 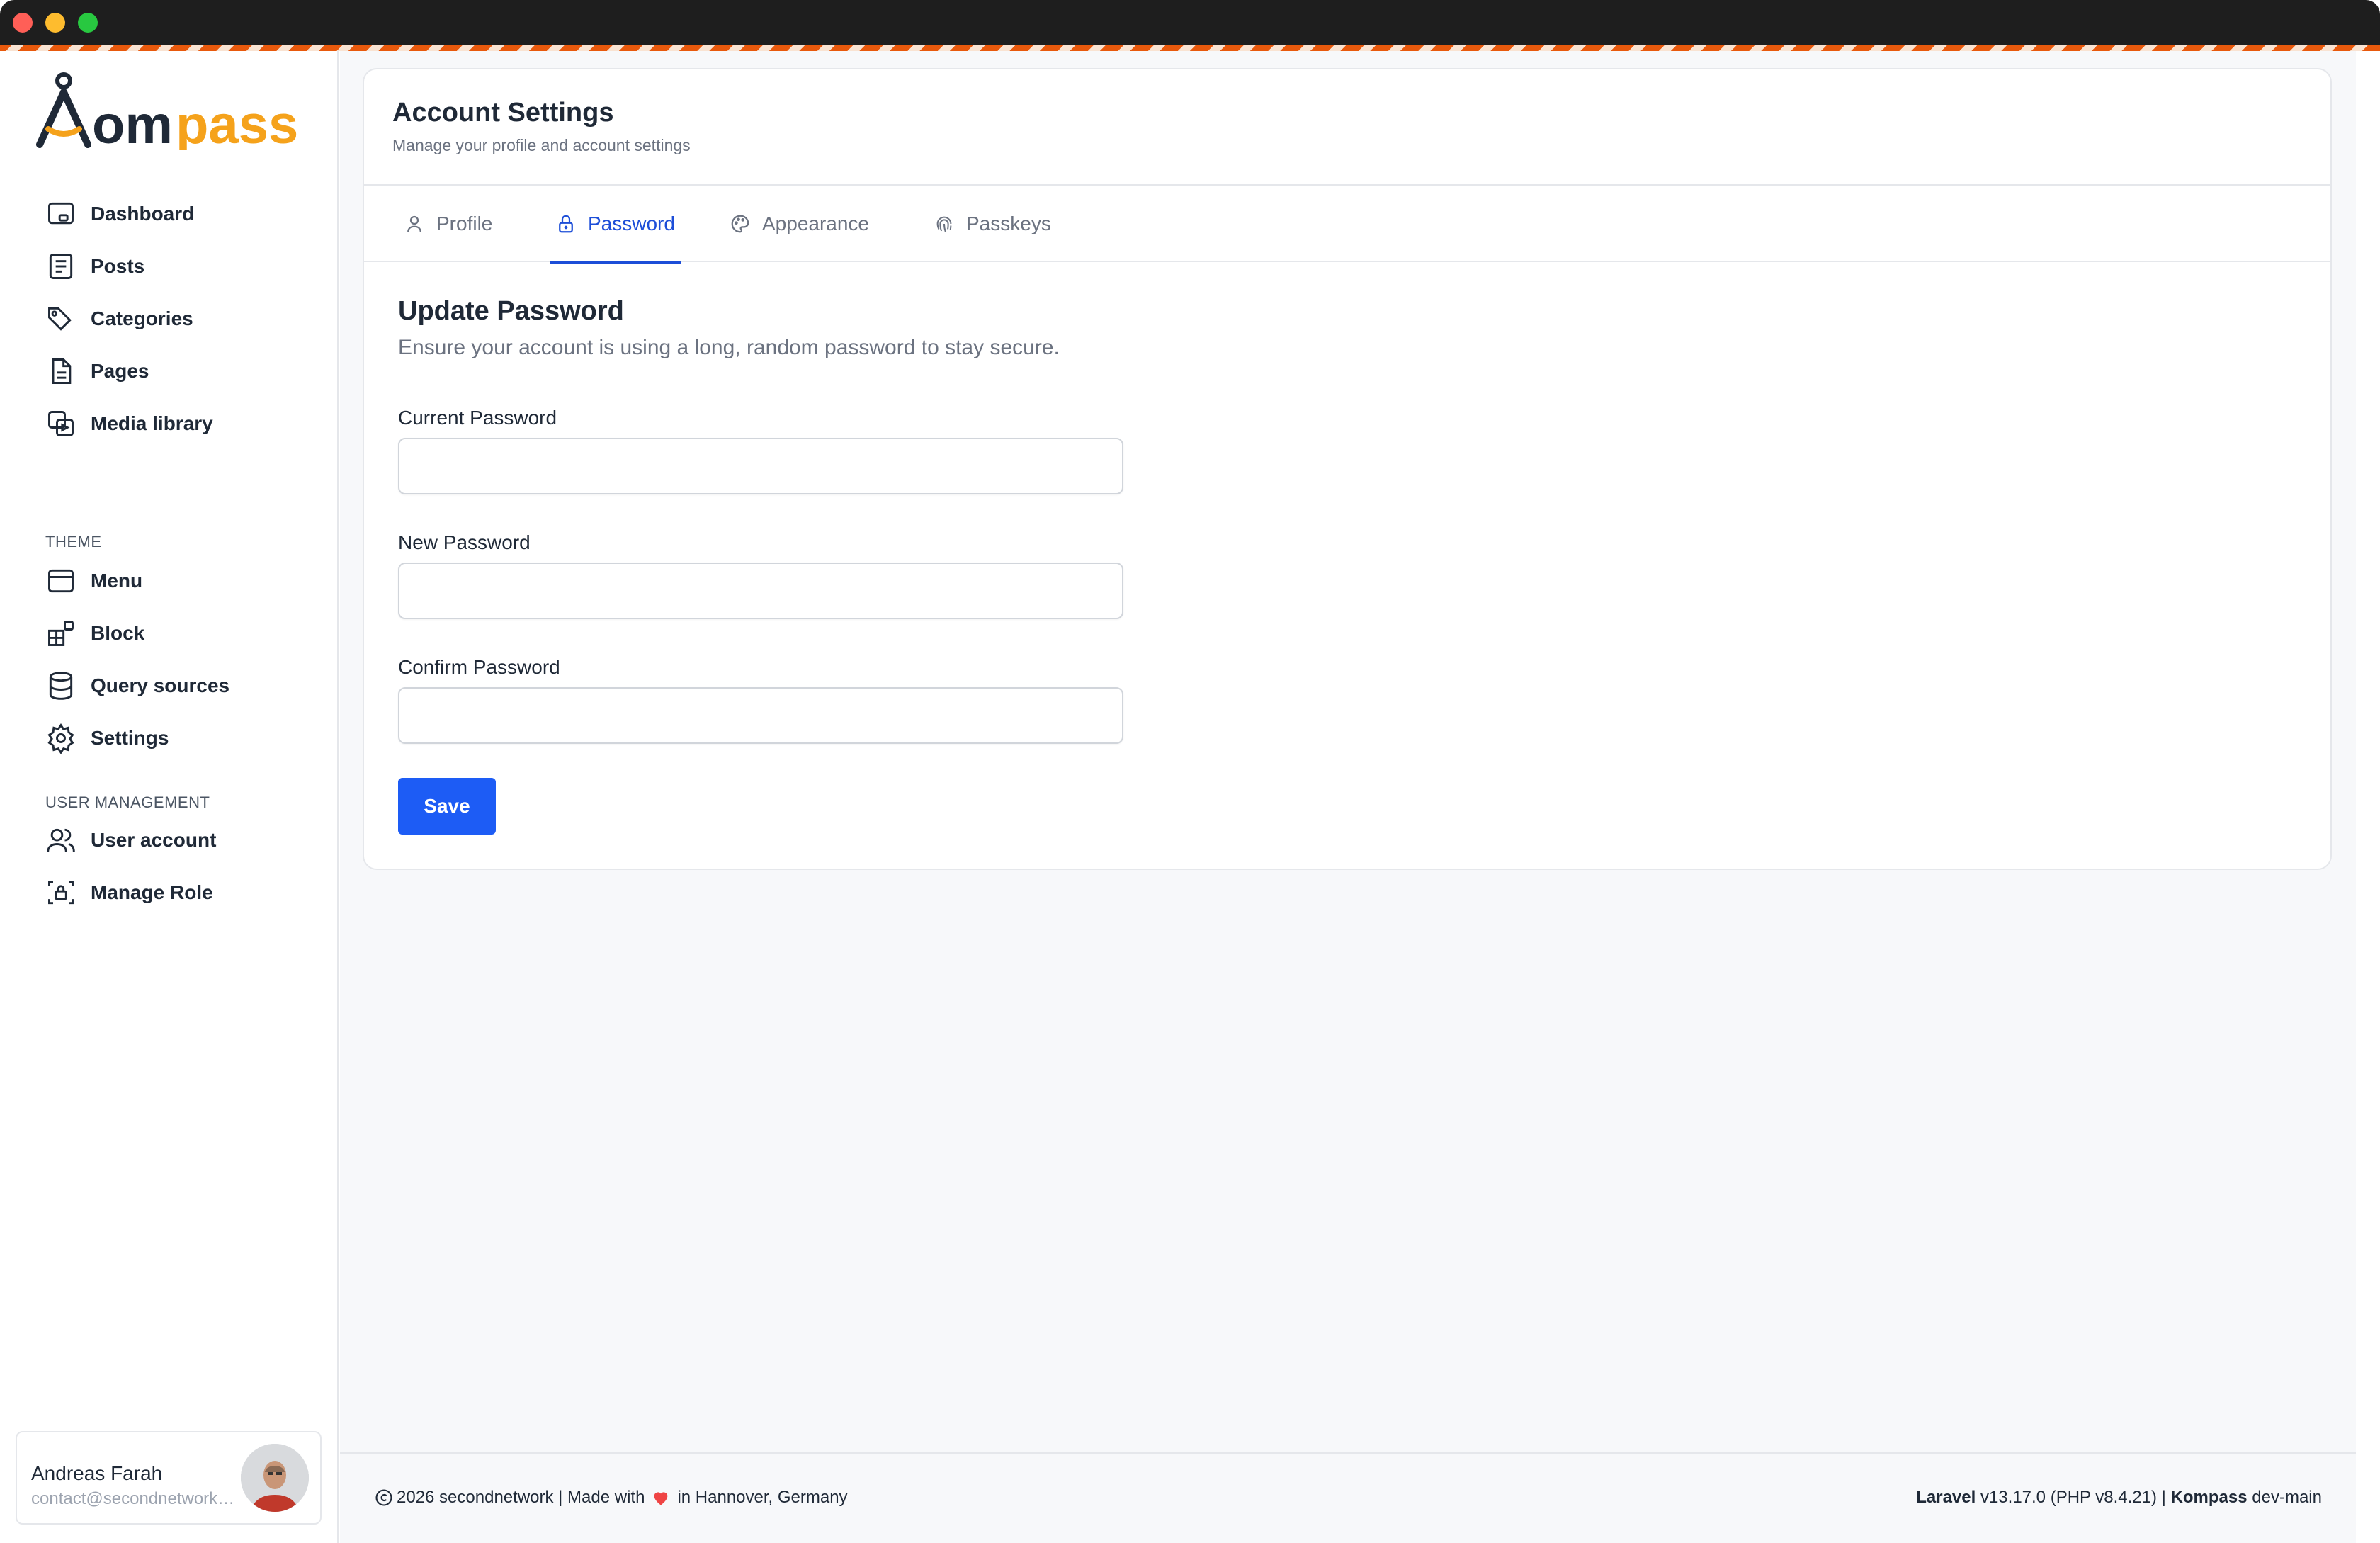 What do you see at coordinates (120, 371) in the screenshot?
I see `sidebar-item-label: Pages` at bounding box center [120, 371].